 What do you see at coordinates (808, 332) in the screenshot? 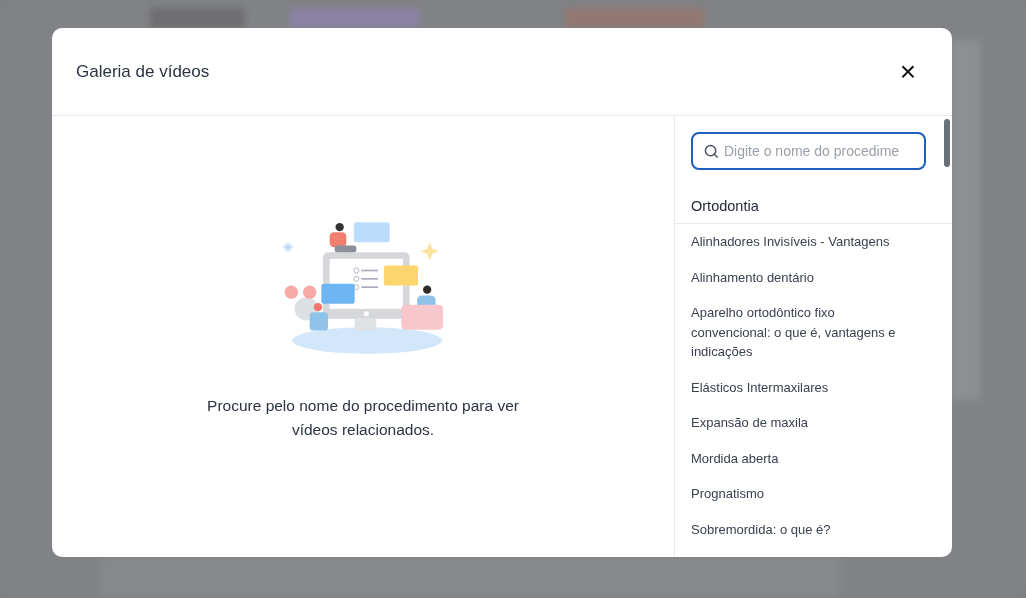
I see `procedure-item: Aparelho ortodôntico fixo convencional: o que é, vantagens e indicações` at bounding box center [808, 332].